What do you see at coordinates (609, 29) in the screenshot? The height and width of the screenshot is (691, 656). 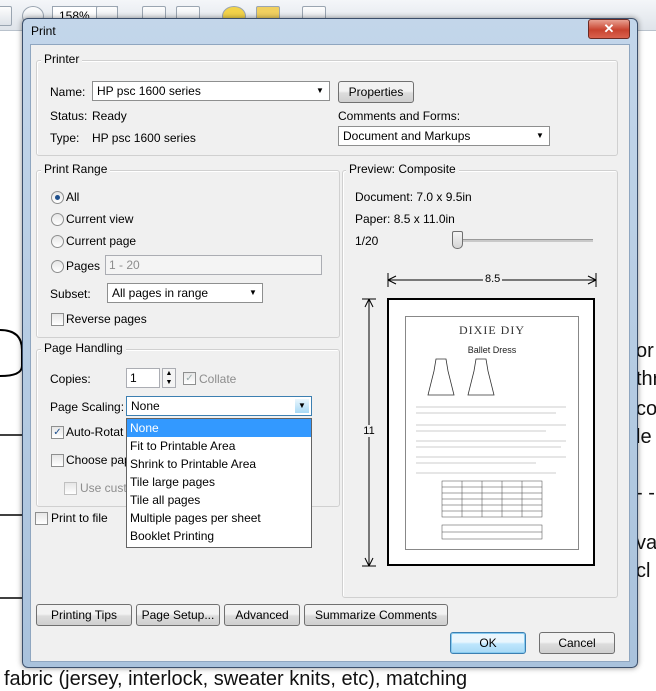 I see `close-button: ✕` at bounding box center [609, 29].